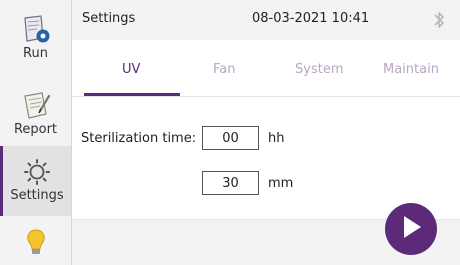 The width and height of the screenshot is (460, 265). What do you see at coordinates (319, 69) in the screenshot?
I see `tab-system: System` at bounding box center [319, 69].